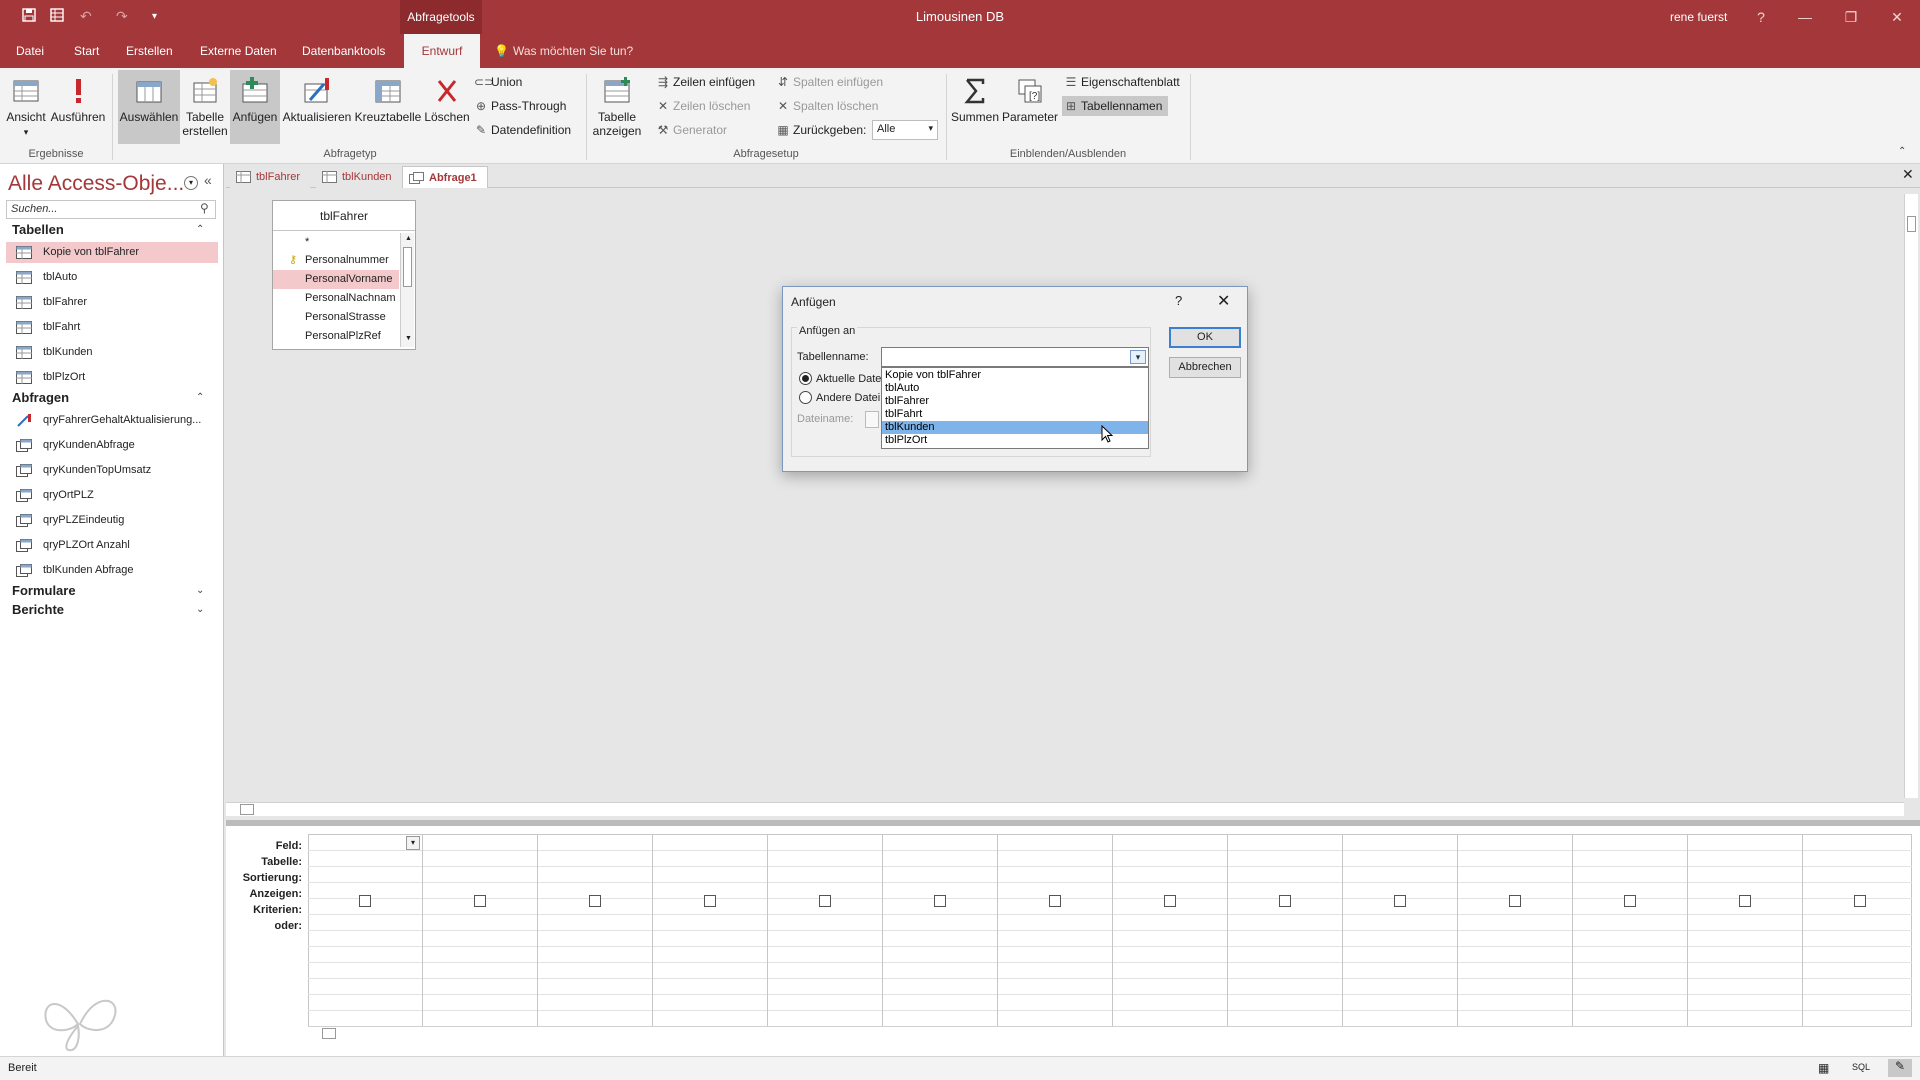 The width and height of the screenshot is (1920, 1080). I want to click on zeilen-loeschen-button: ✕ Zeilen löschen, so click(703, 106).